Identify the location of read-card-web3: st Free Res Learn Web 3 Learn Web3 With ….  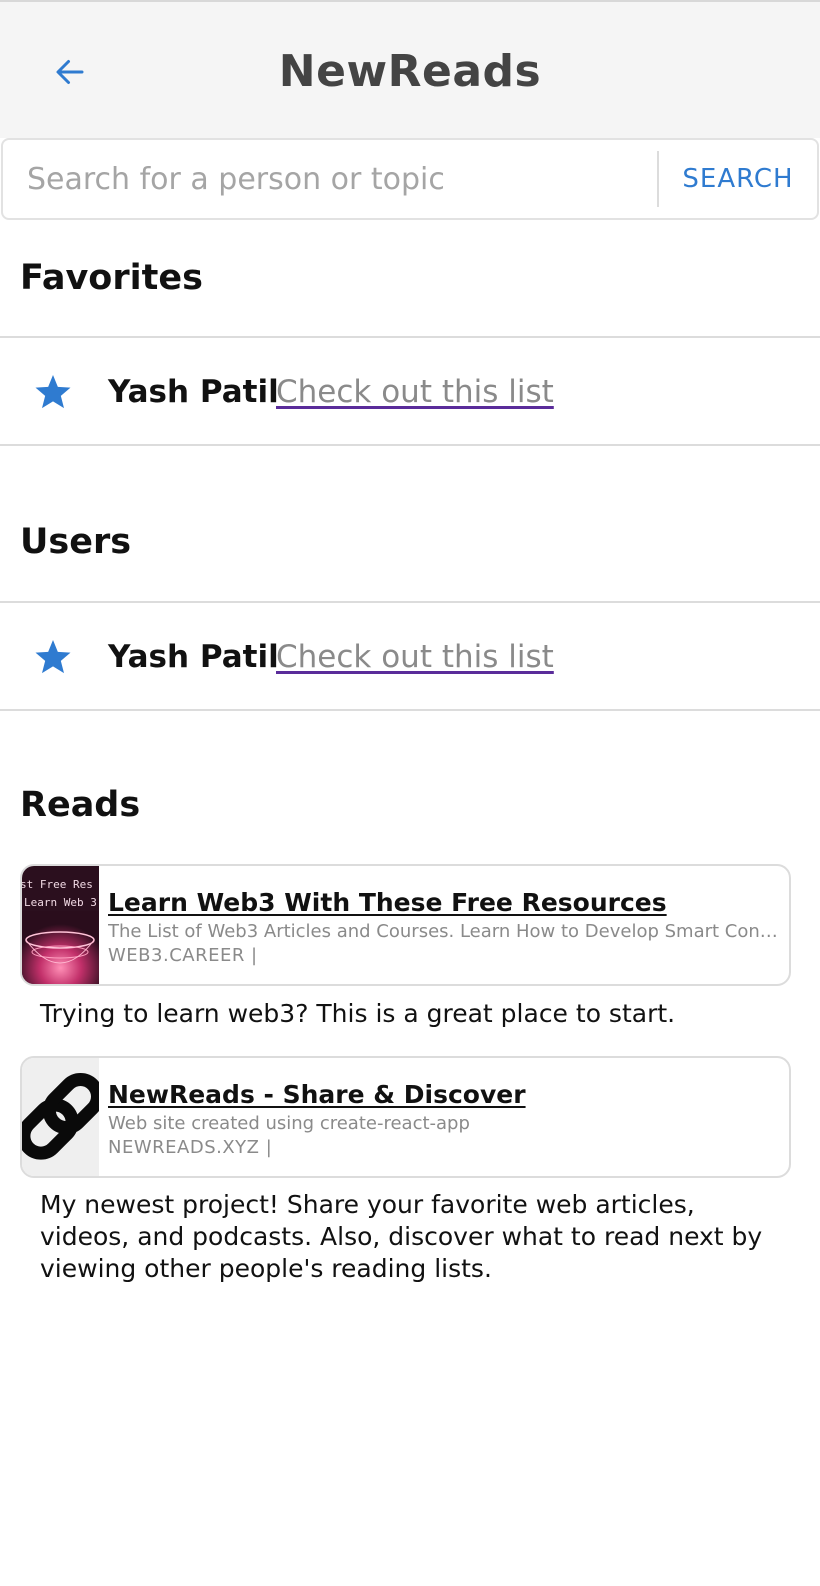
(405, 925).